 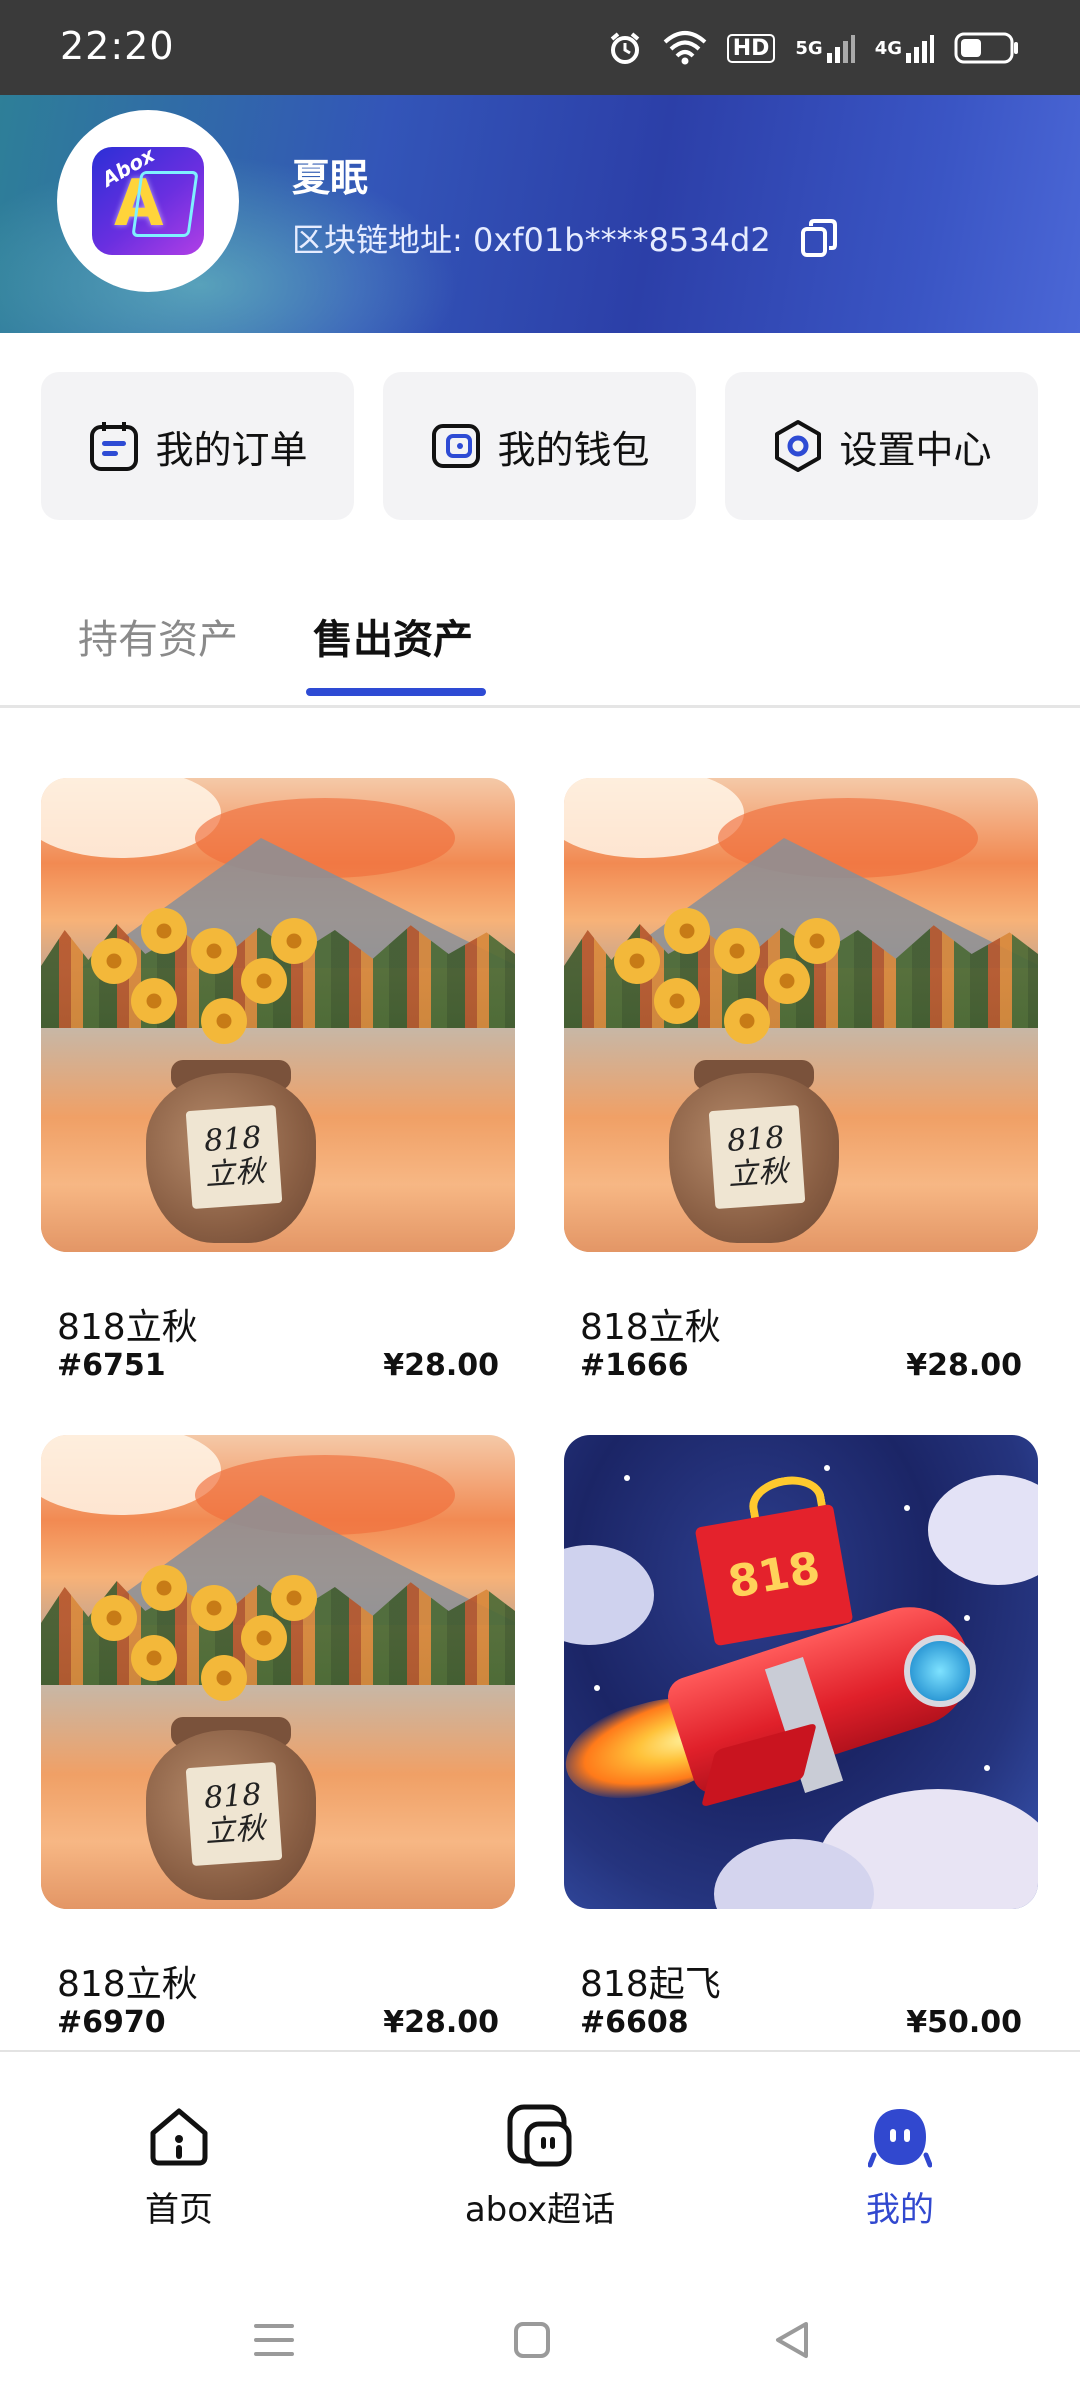 I want to click on status-icons: HD 5G 4G, so click(x=813, y=48).